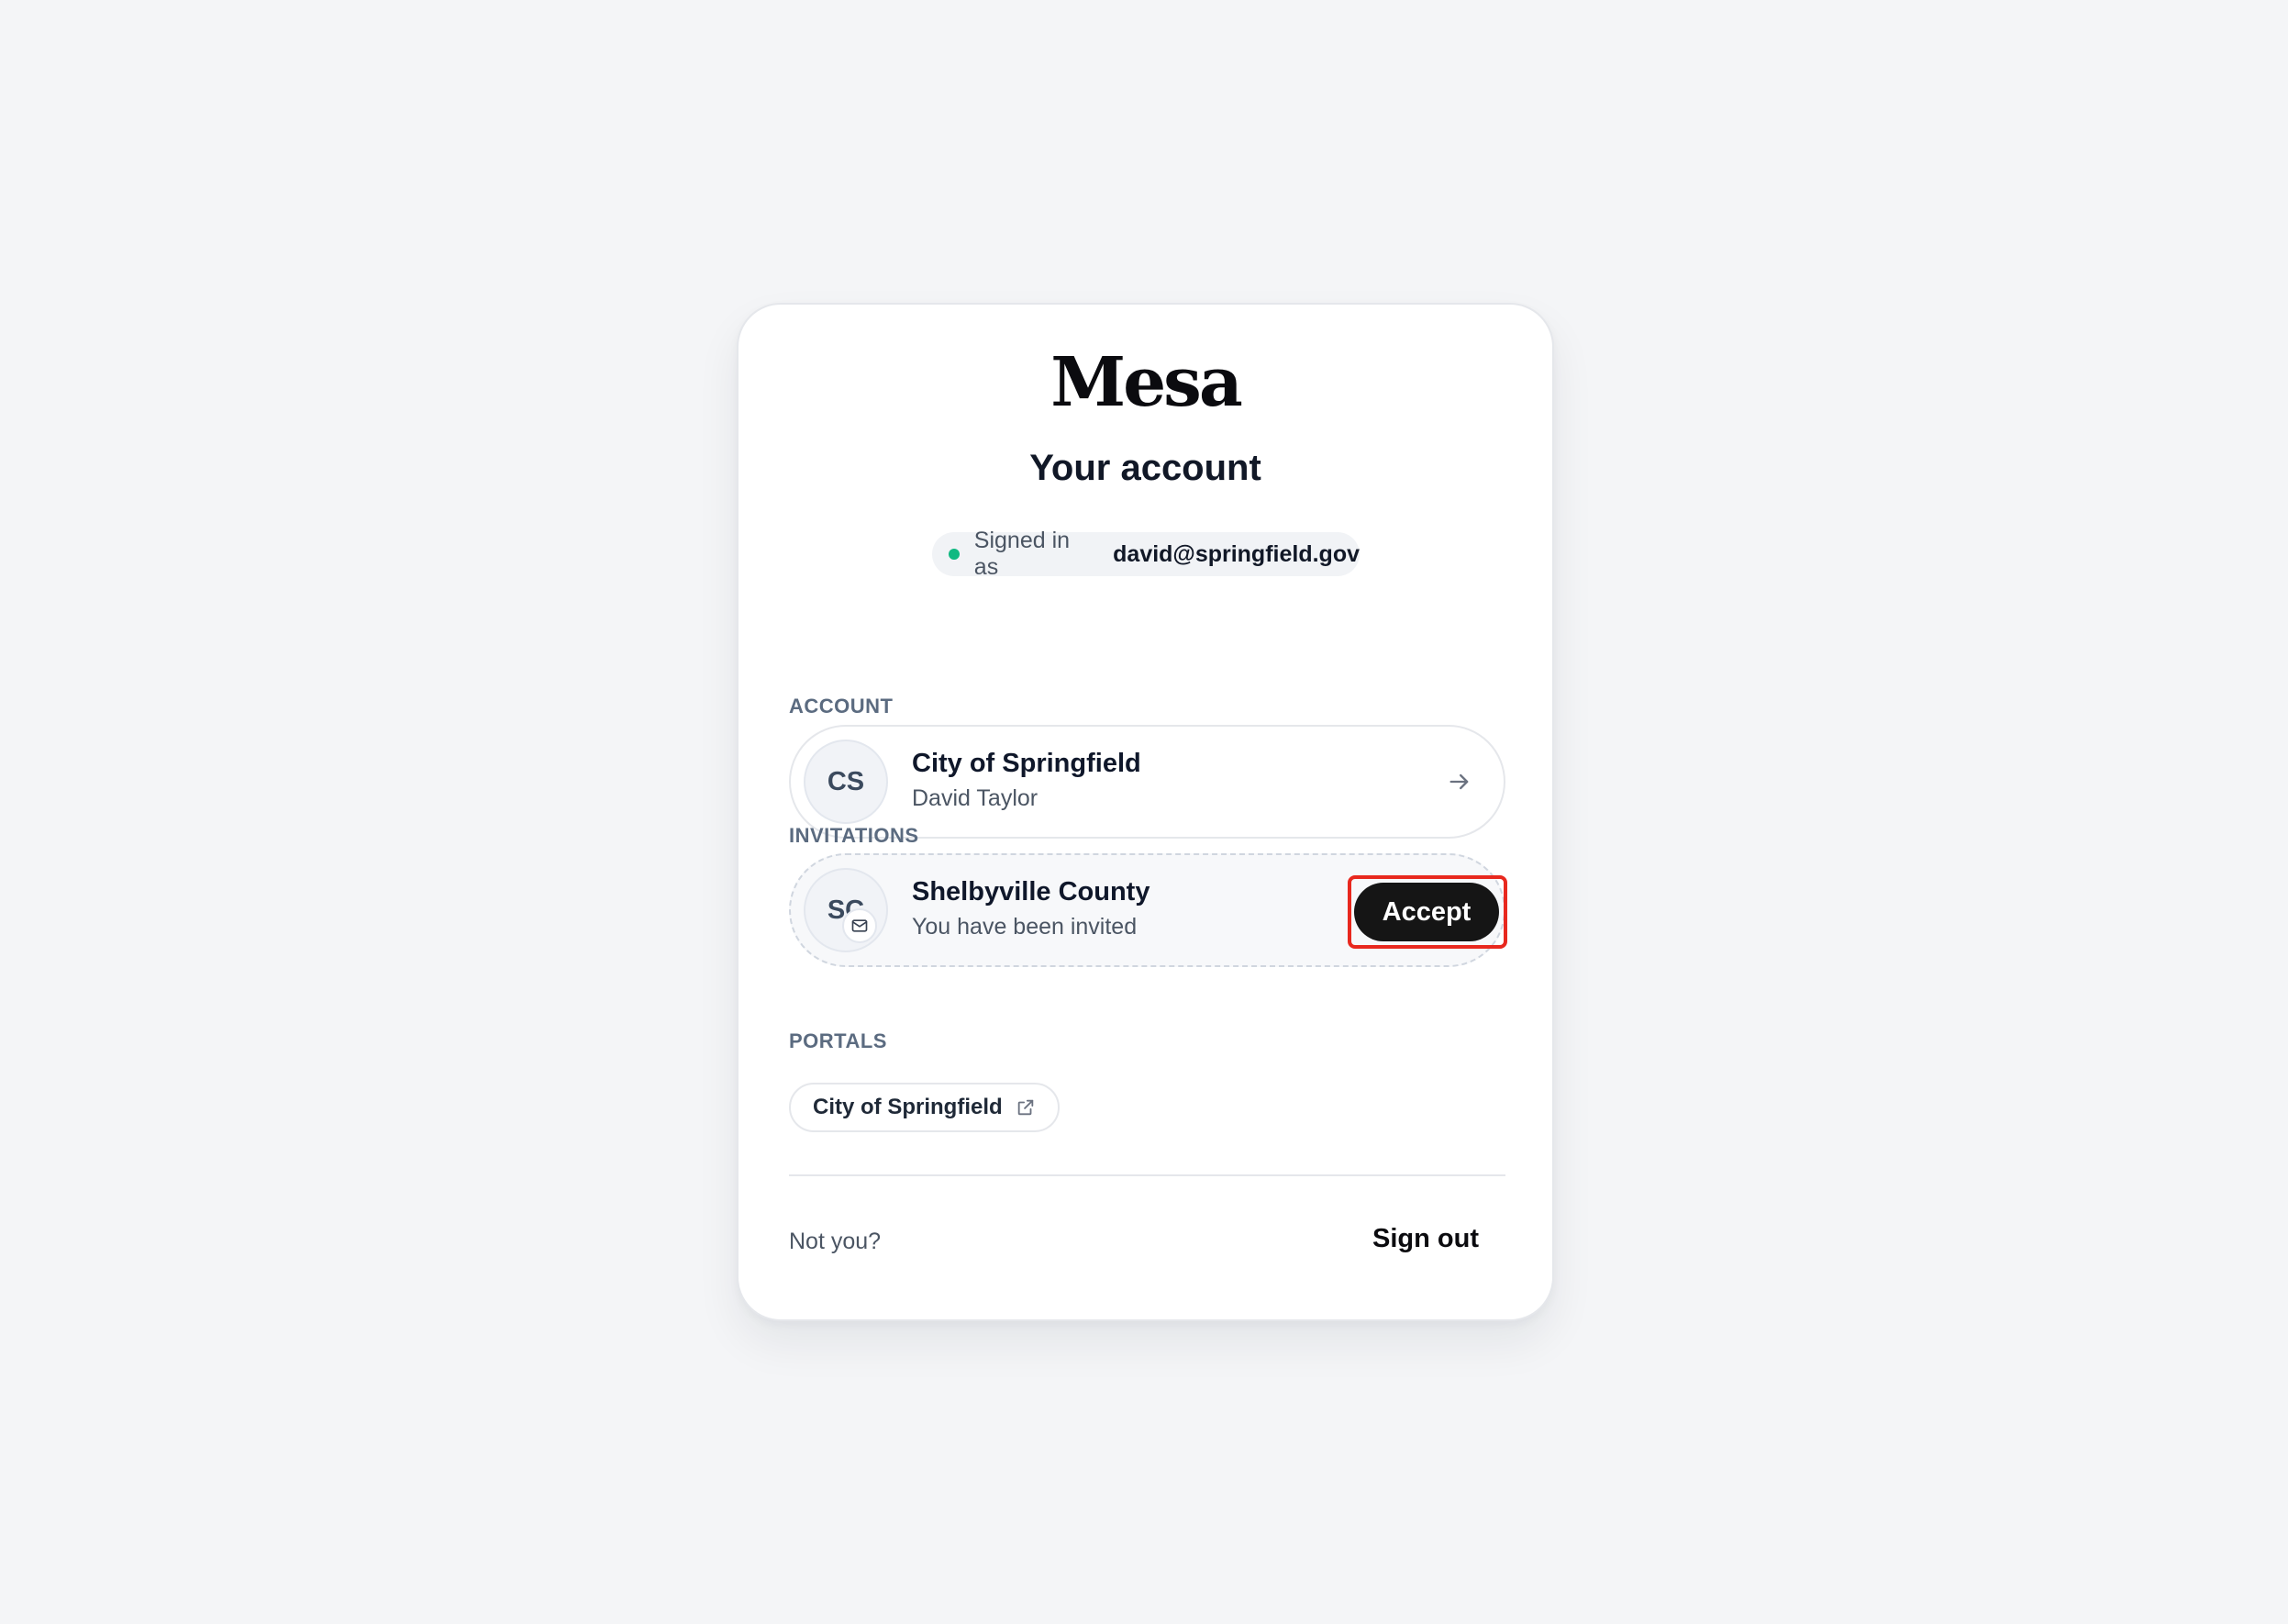 This screenshot has height=1624, width=2288. What do you see at coordinates (1022, 554) in the screenshot?
I see `signed-in-label: Signed in as` at bounding box center [1022, 554].